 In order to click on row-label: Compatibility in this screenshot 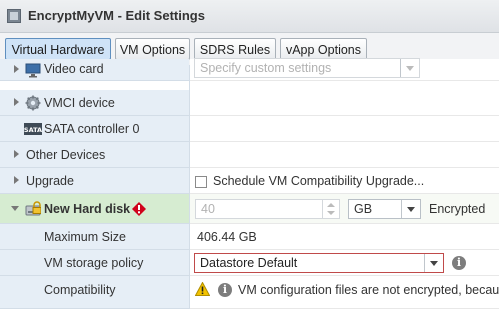, I will do `click(80, 290)`.